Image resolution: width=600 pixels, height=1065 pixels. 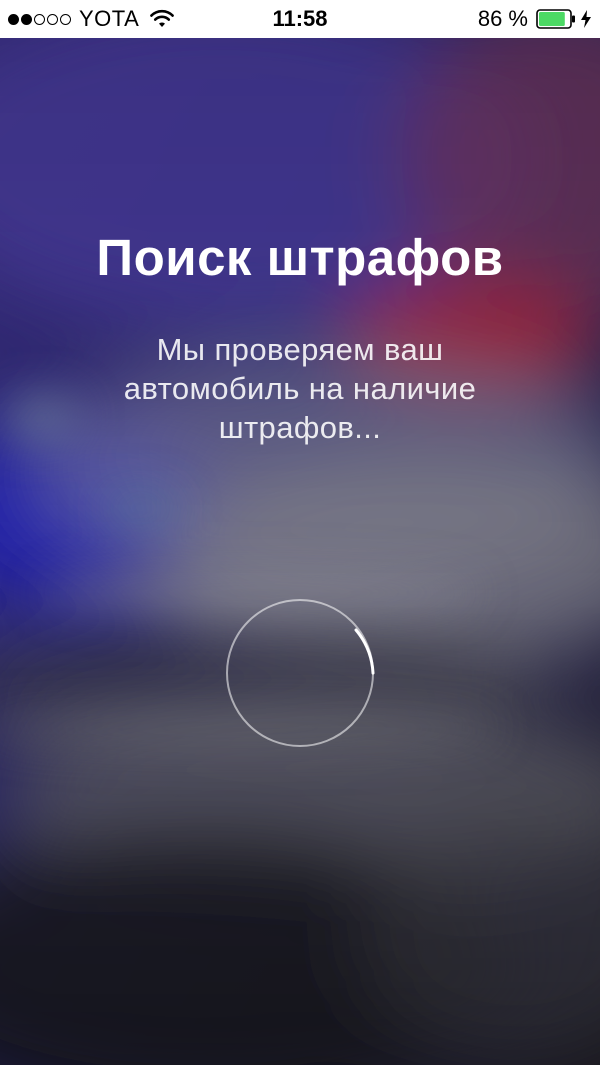 What do you see at coordinates (300, 673) in the screenshot?
I see `spinner-icon` at bounding box center [300, 673].